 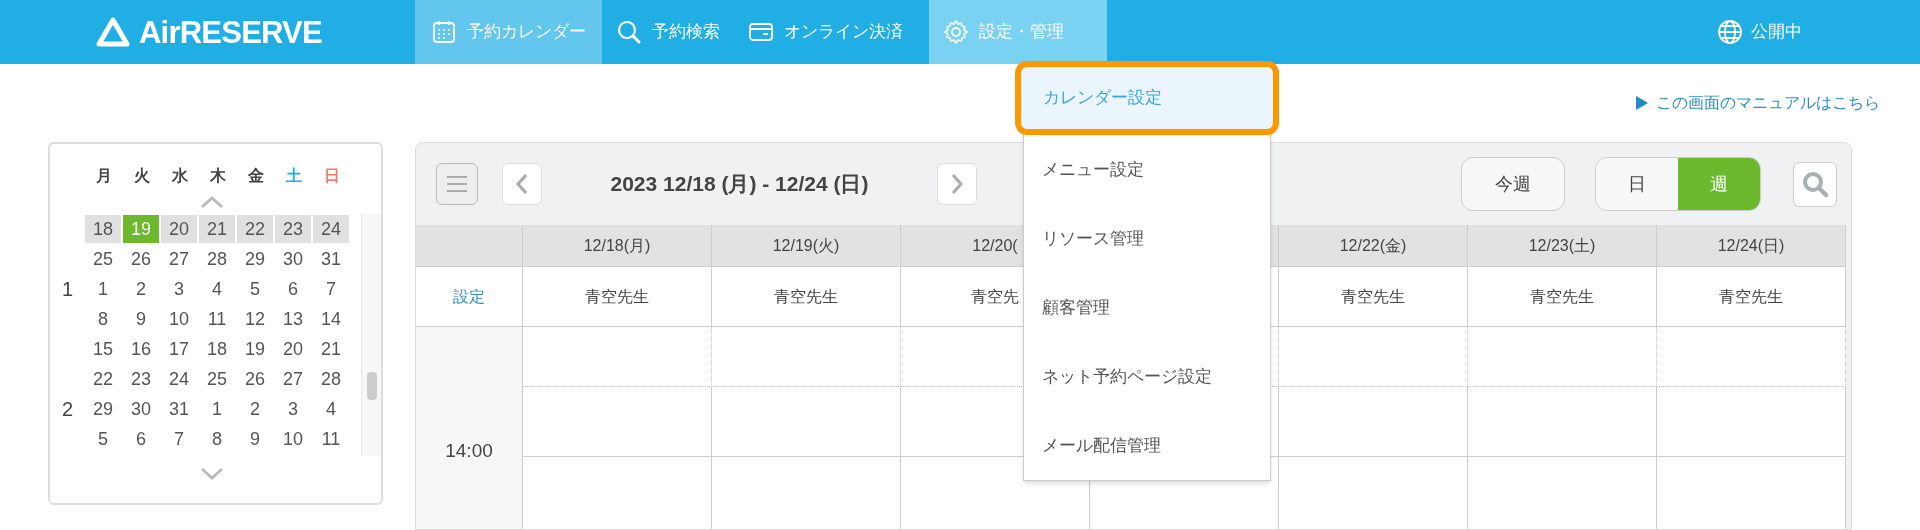 What do you see at coordinates (103, 349) in the screenshot?
I see `date-cell: 15` at bounding box center [103, 349].